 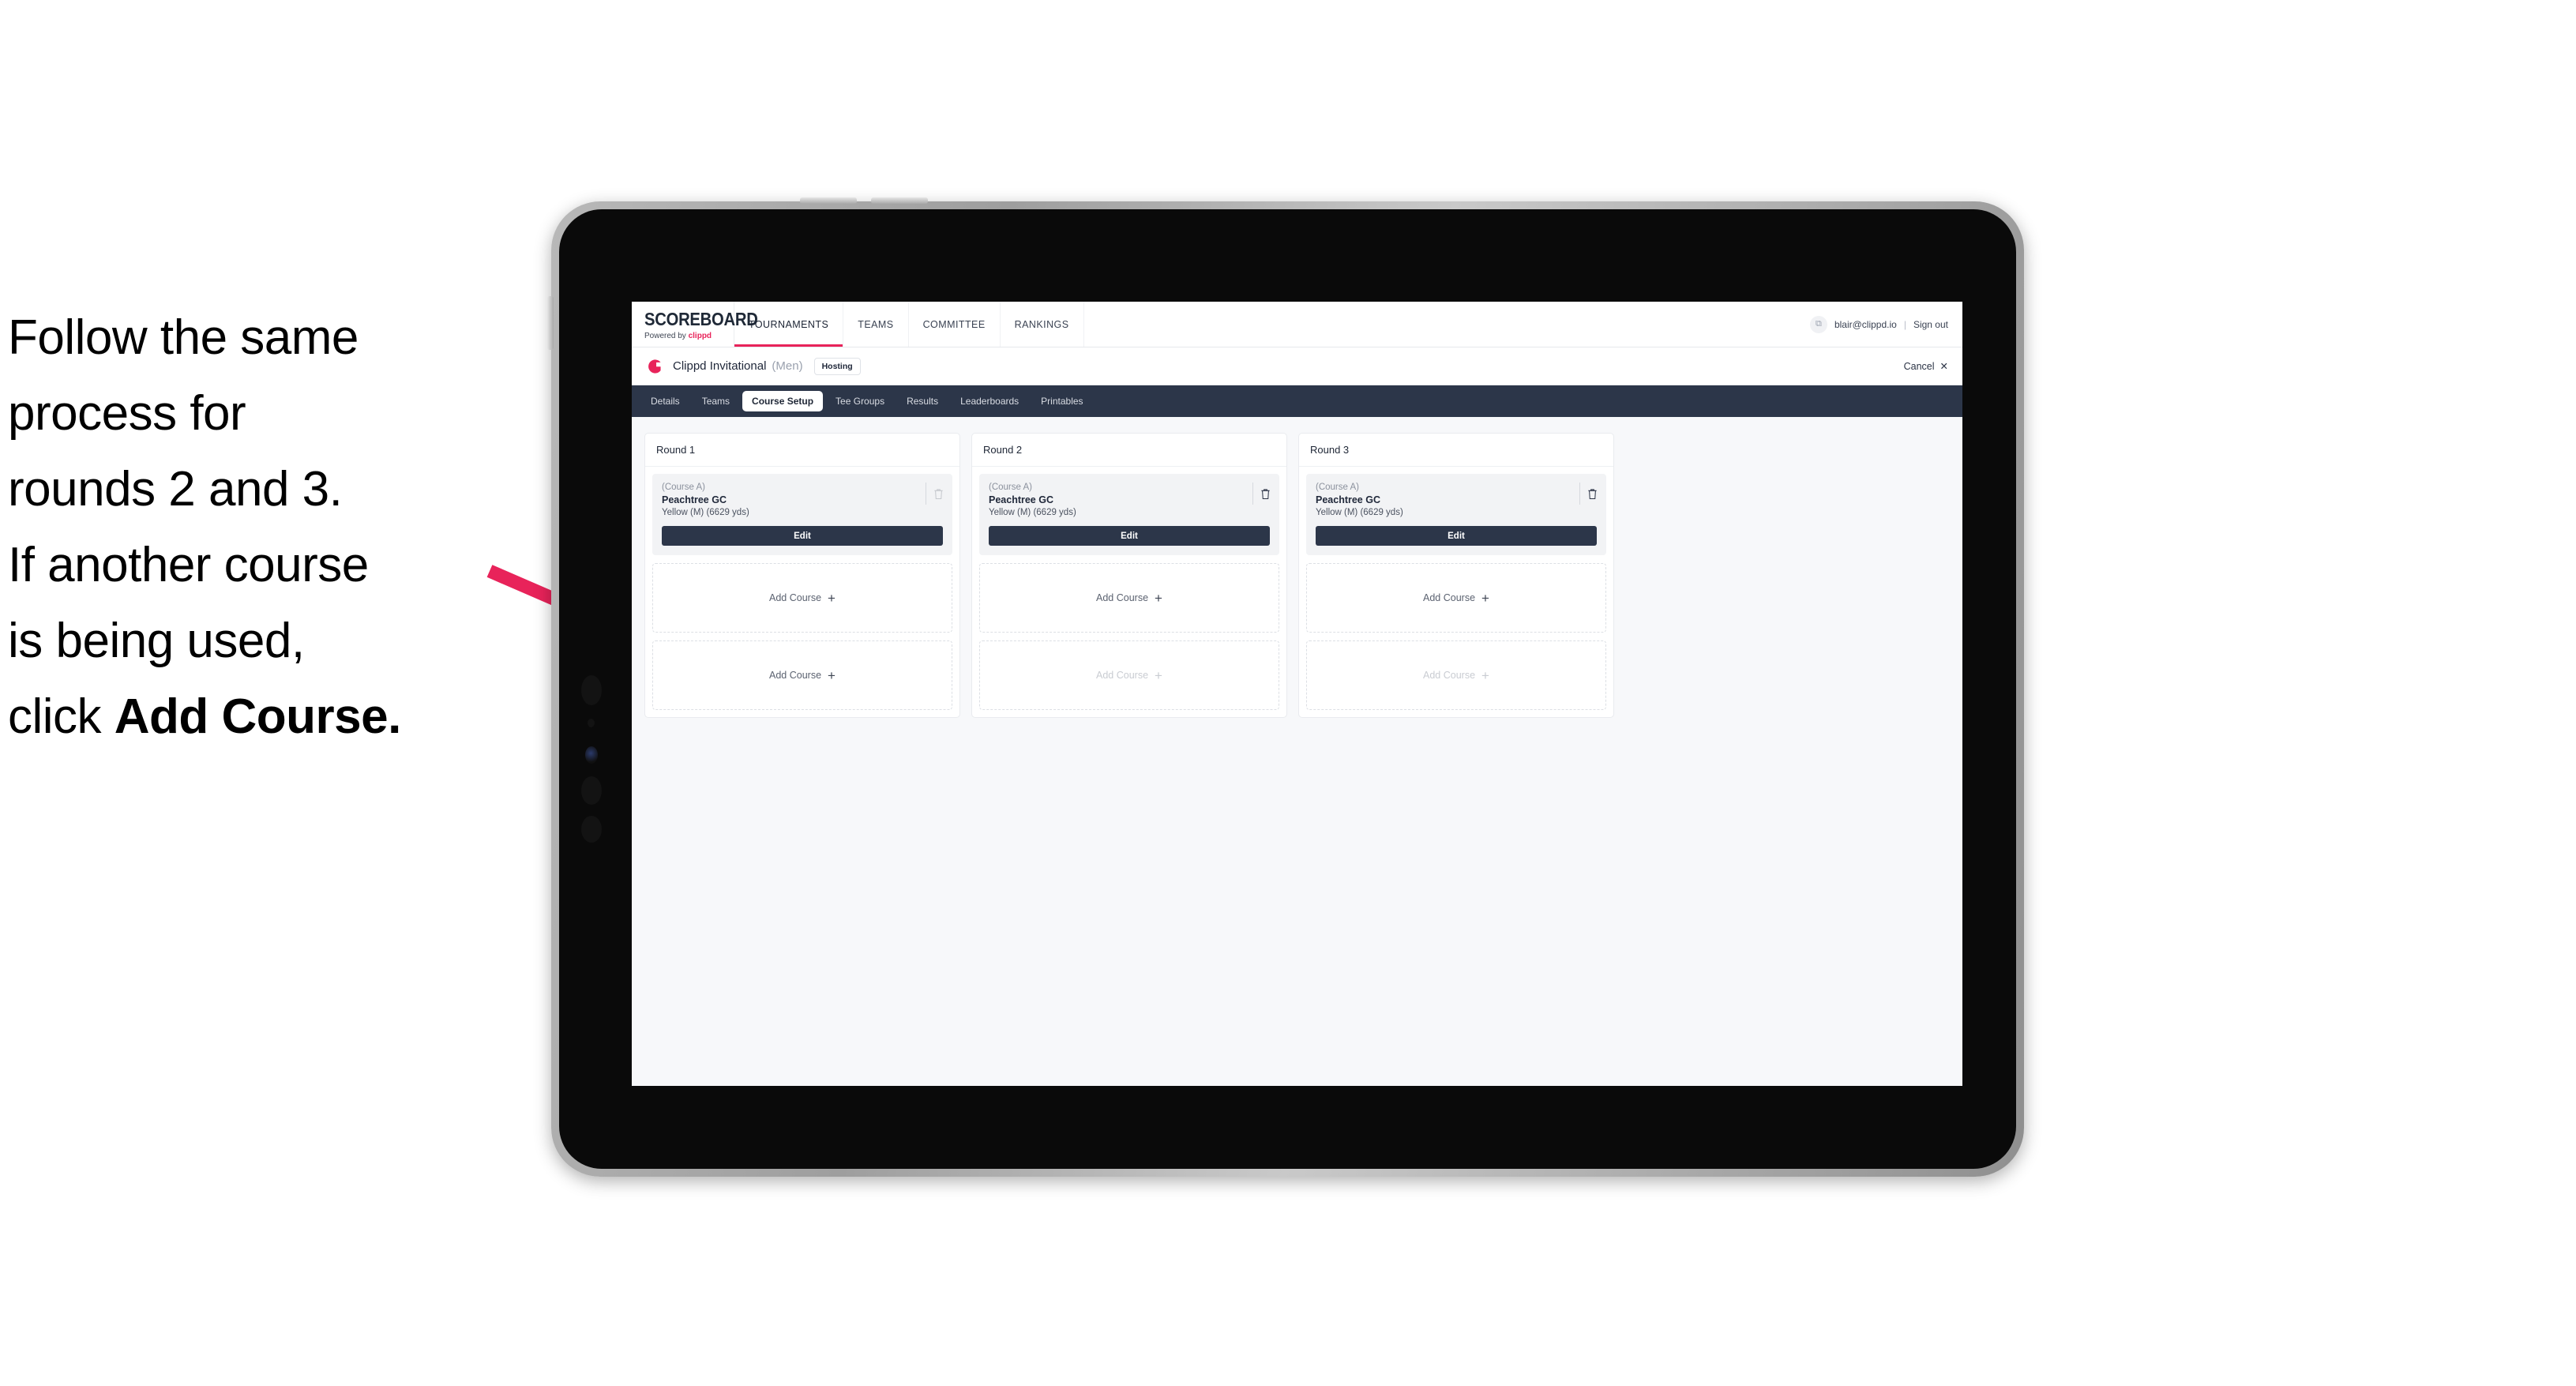 What do you see at coordinates (591, 723) in the screenshot?
I see `camera-sensor-icon` at bounding box center [591, 723].